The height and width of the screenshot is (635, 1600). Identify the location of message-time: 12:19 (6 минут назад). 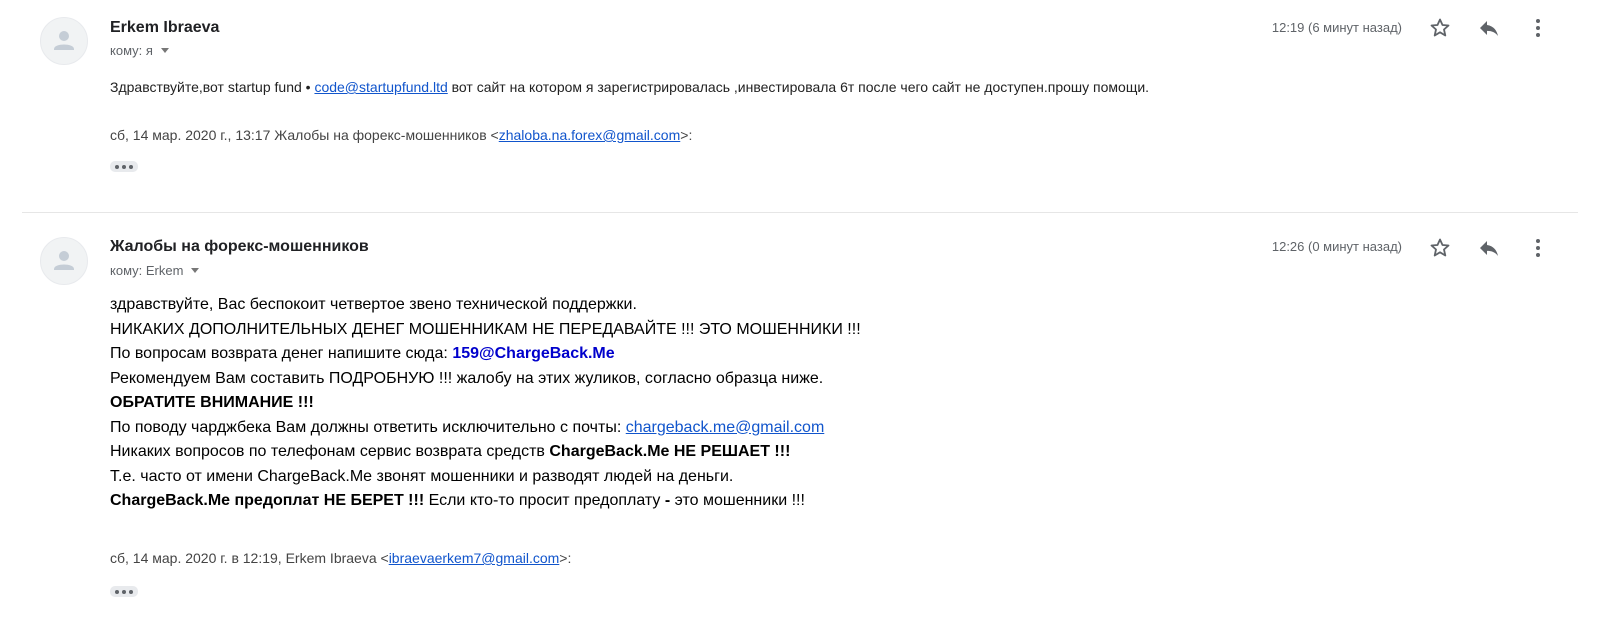
(1336, 27).